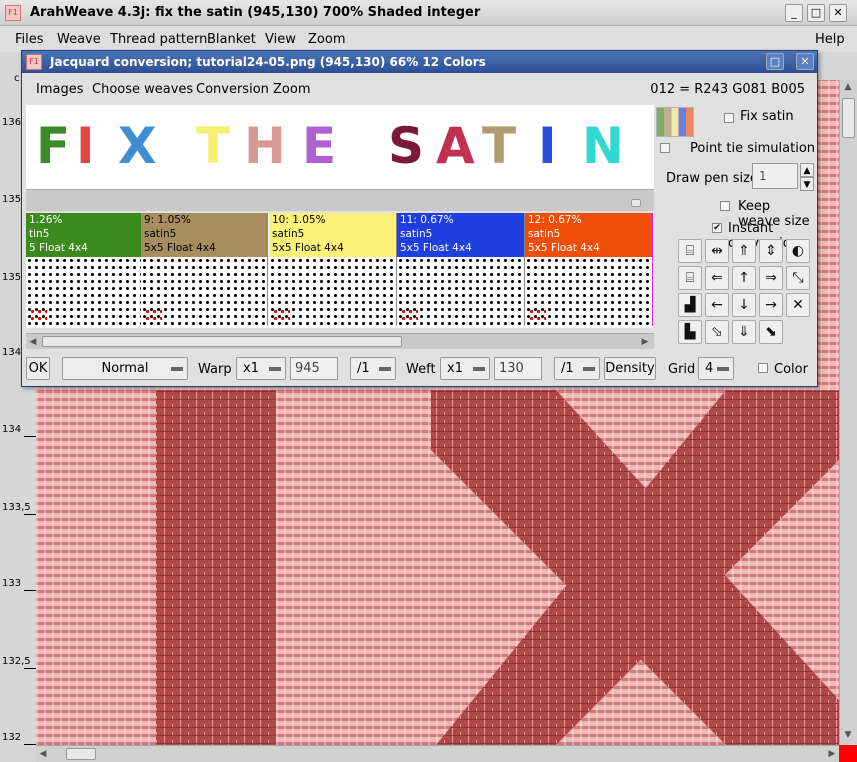 Image resolution: width=857 pixels, height=762 pixels. What do you see at coordinates (60, 89) in the screenshot?
I see `dialog-menu-images: Images` at bounding box center [60, 89].